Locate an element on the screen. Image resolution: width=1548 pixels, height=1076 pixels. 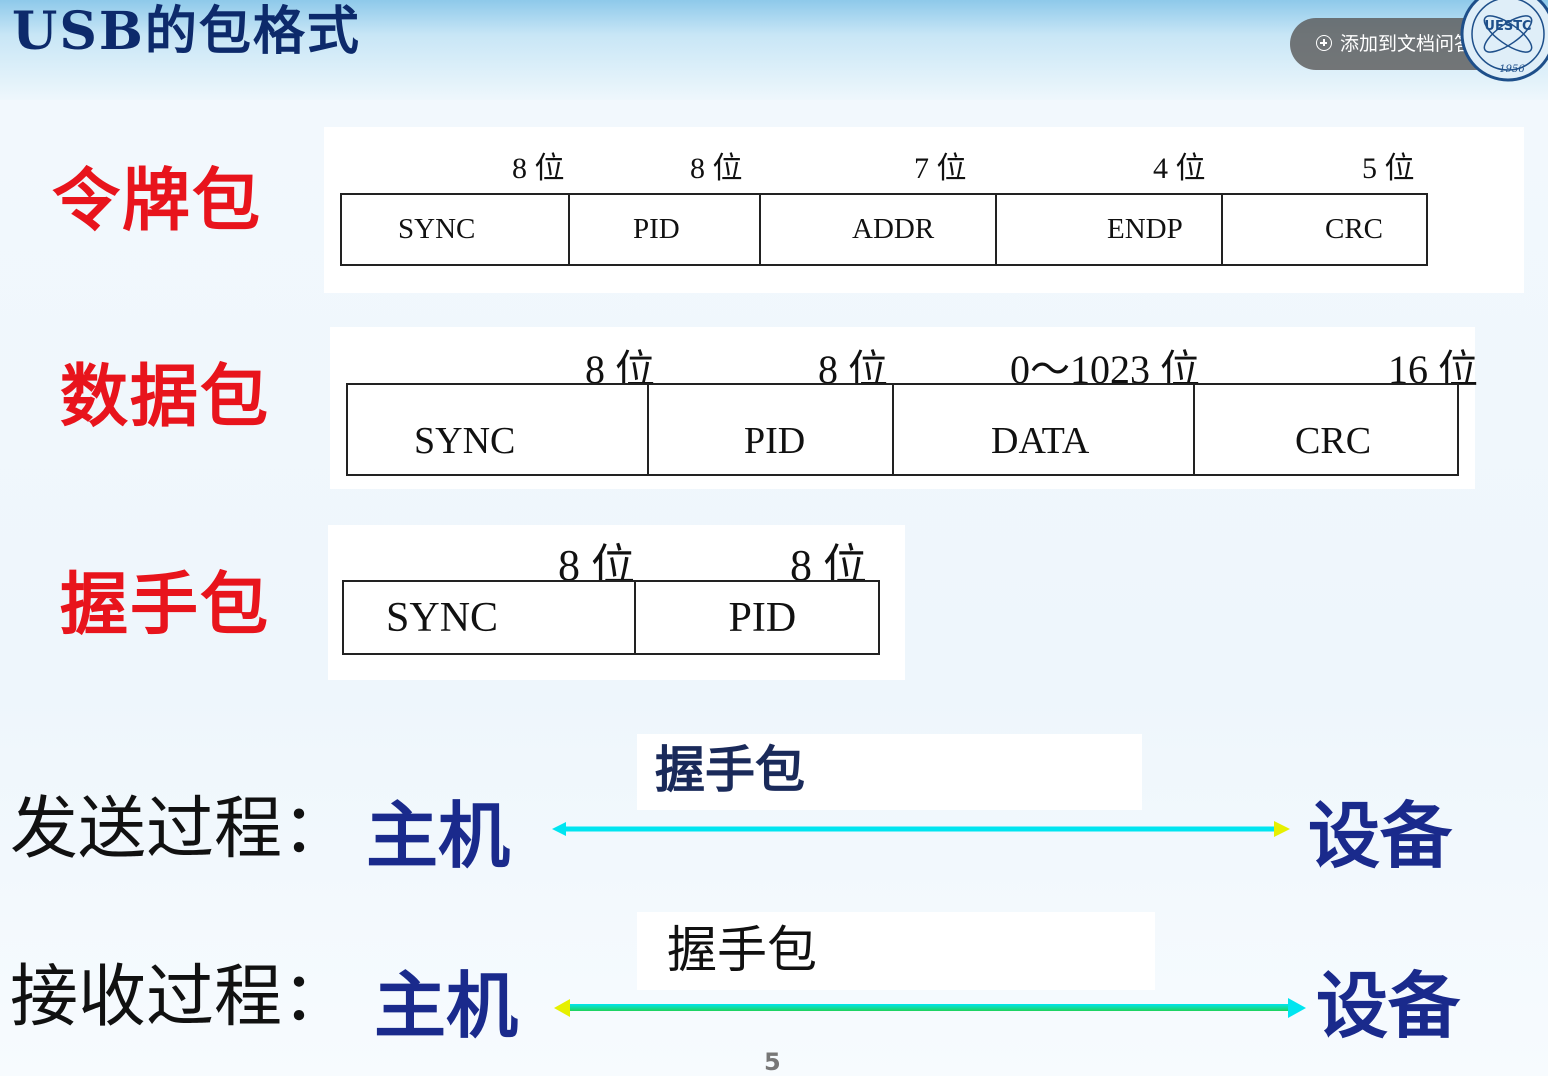
token-field-endp: ENDP is located at coordinates (1110, 229).